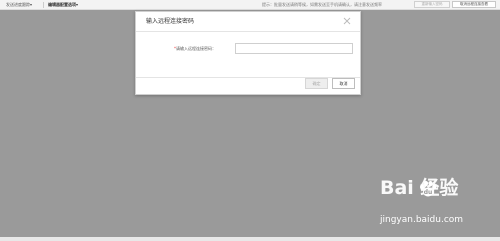 Image resolution: width=500 pixels, height=241 pixels. What do you see at coordinates (343, 83) in the screenshot?
I see `cancel-button: 取消` at bounding box center [343, 83].